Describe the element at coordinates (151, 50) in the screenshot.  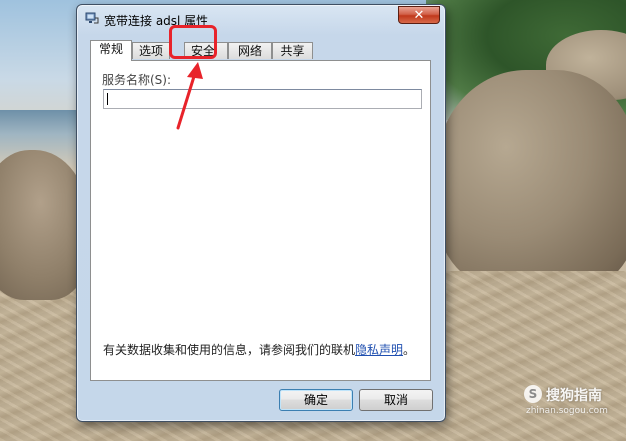
I see `tab-options: 选项` at that location.